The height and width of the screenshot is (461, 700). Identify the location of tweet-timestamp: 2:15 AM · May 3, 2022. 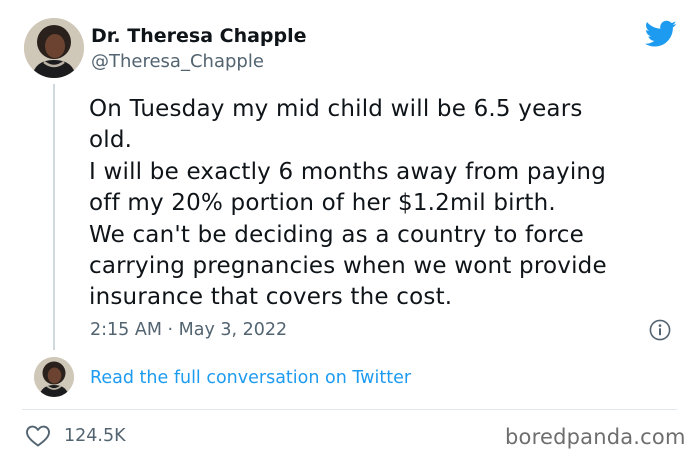
(188, 330).